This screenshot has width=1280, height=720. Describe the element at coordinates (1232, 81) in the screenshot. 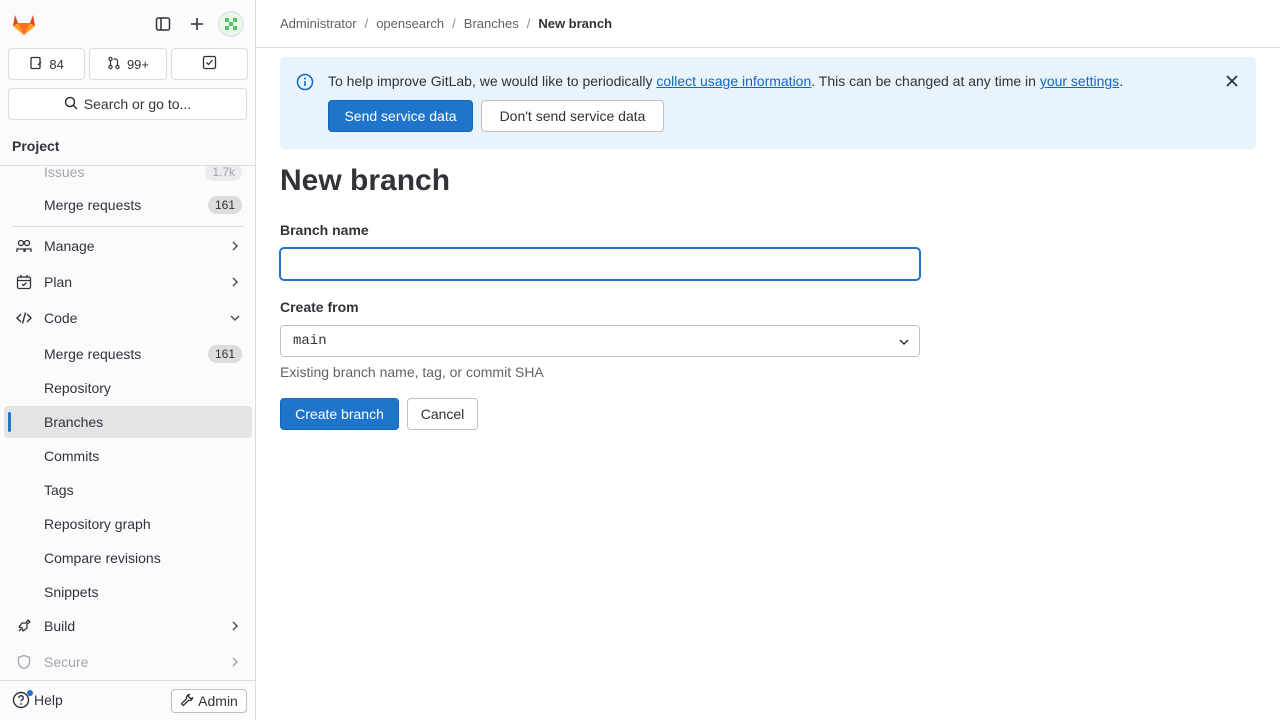

I see `close-icon` at that location.